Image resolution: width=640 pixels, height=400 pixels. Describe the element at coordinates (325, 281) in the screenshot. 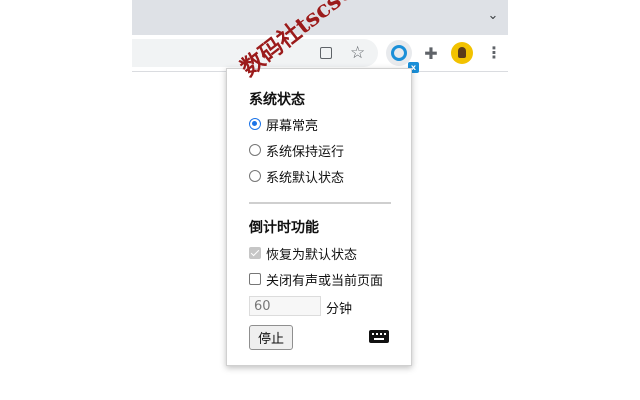

I see `option-label: 关闭有声或当前页面` at that location.